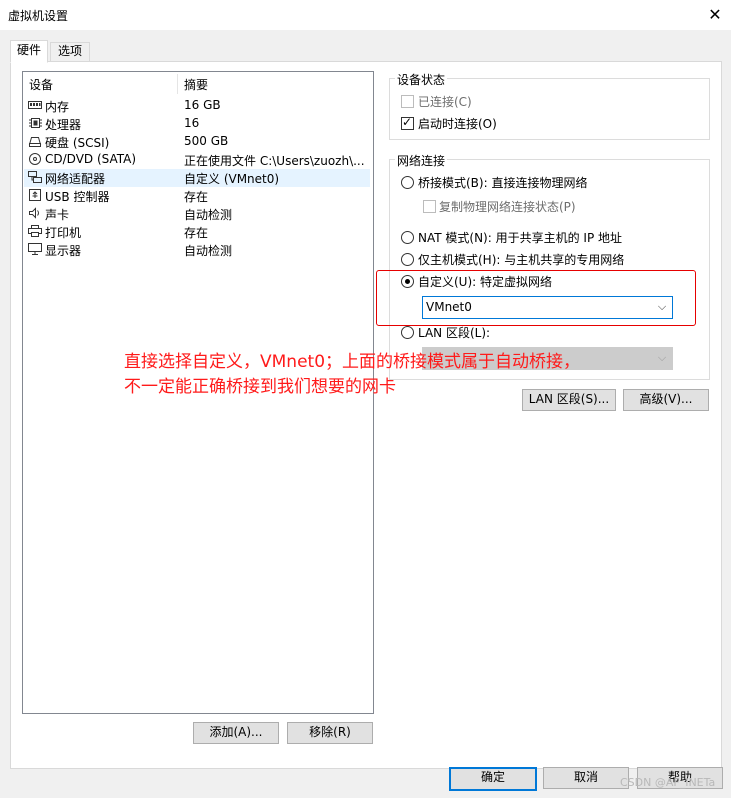 The height and width of the screenshot is (798, 731). What do you see at coordinates (35, 231) in the screenshot?
I see `printer-icon` at bounding box center [35, 231].